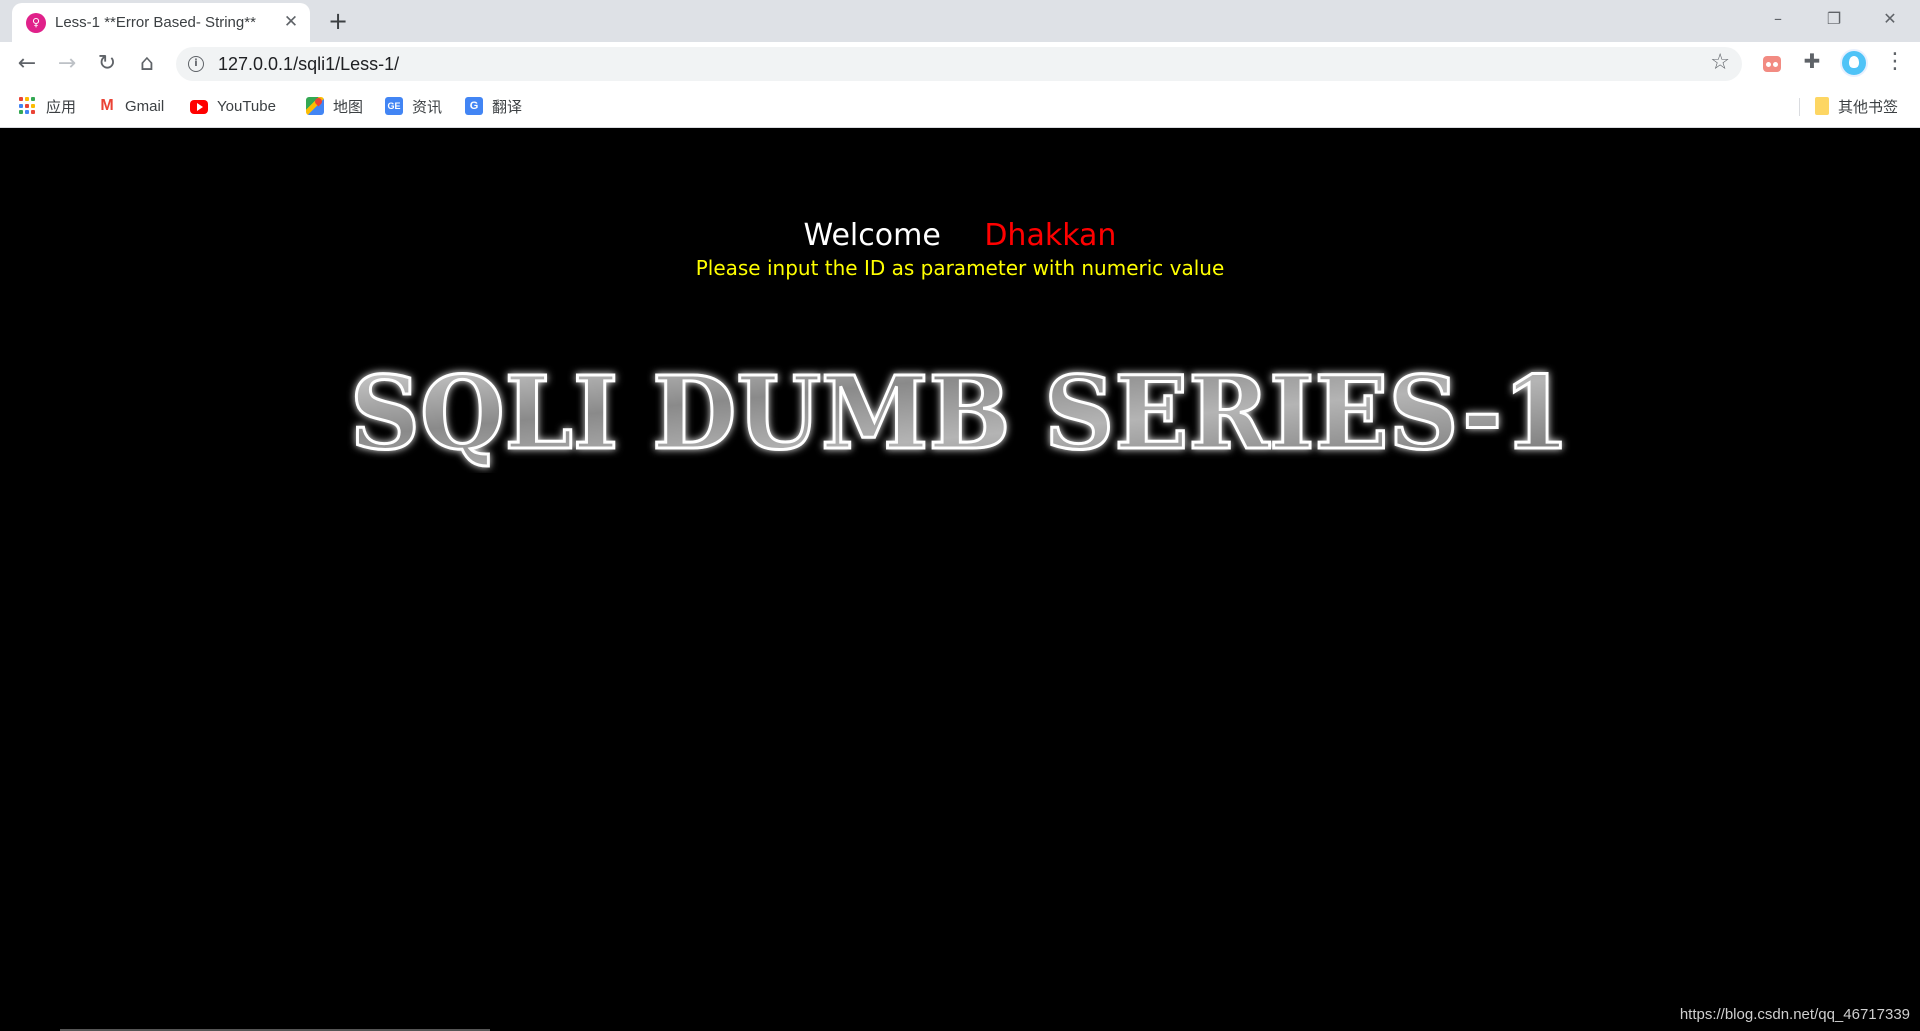 The height and width of the screenshot is (1031, 1920). Describe the element at coordinates (1772, 64) in the screenshot. I see `extension-icon` at that location.